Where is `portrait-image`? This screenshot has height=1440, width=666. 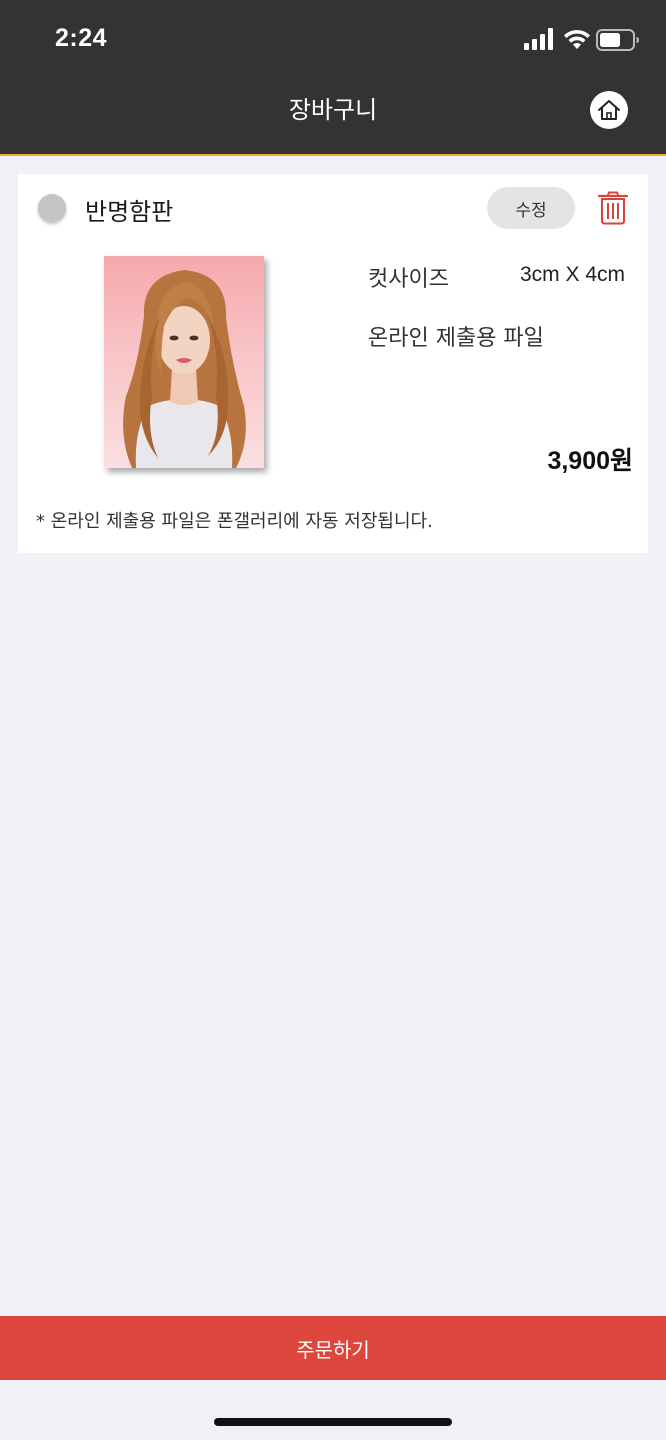 portrait-image is located at coordinates (184, 369).